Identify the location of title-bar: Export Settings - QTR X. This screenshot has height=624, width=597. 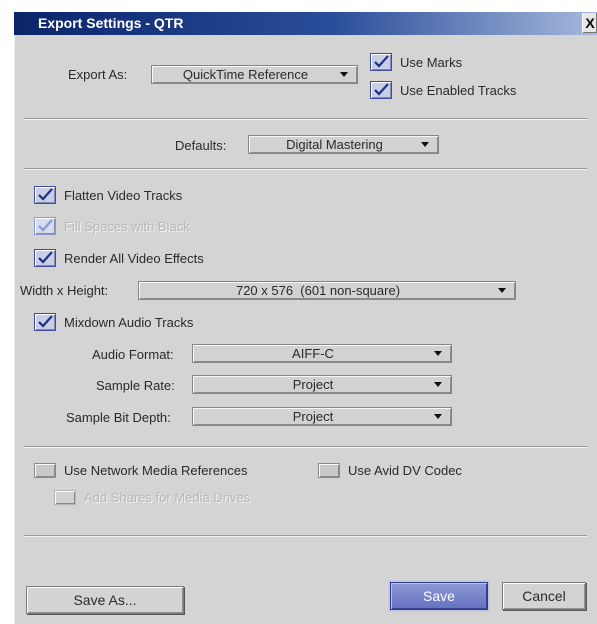
(305, 23).